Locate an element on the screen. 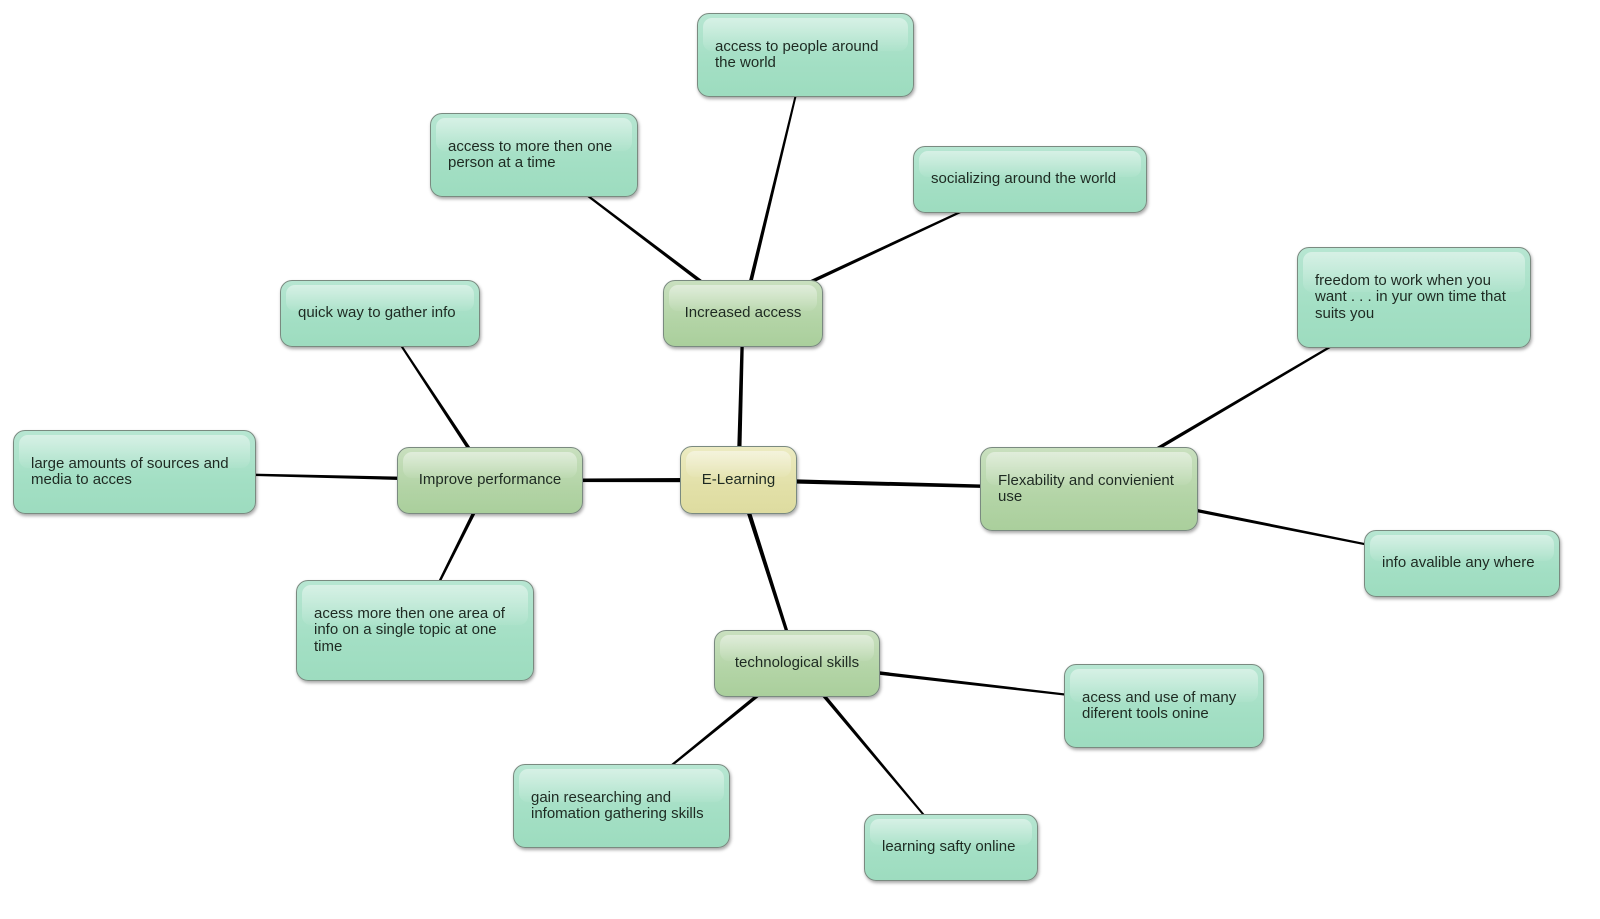  node-label: socializing around the world is located at coordinates (1024, 179).